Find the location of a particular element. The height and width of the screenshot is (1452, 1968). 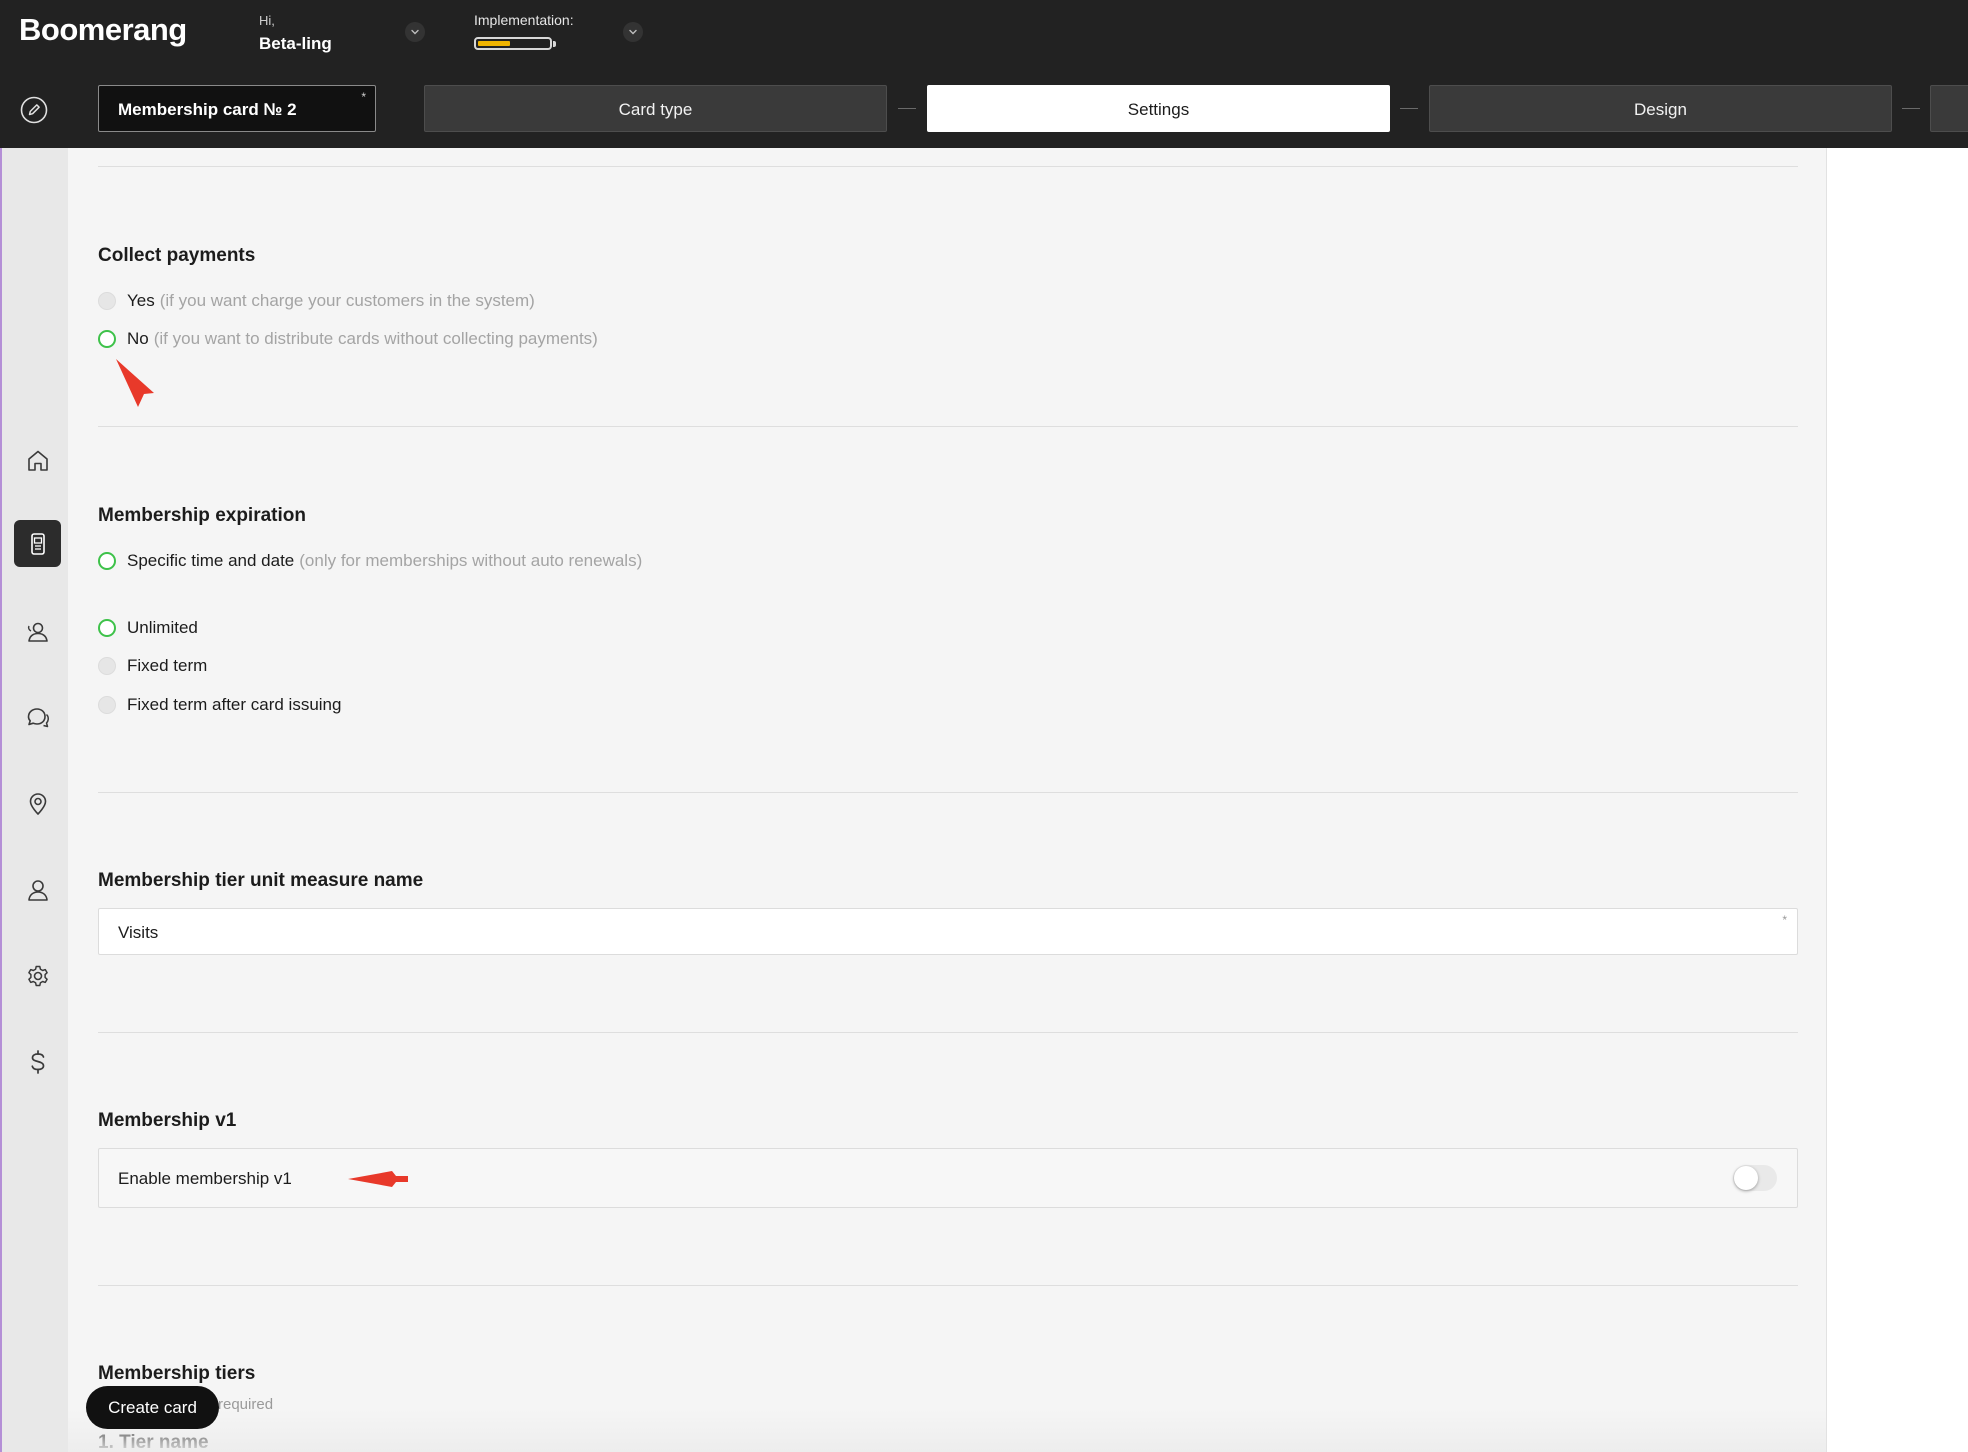

implementation-progress-bar is located at coordinates (513, 43).